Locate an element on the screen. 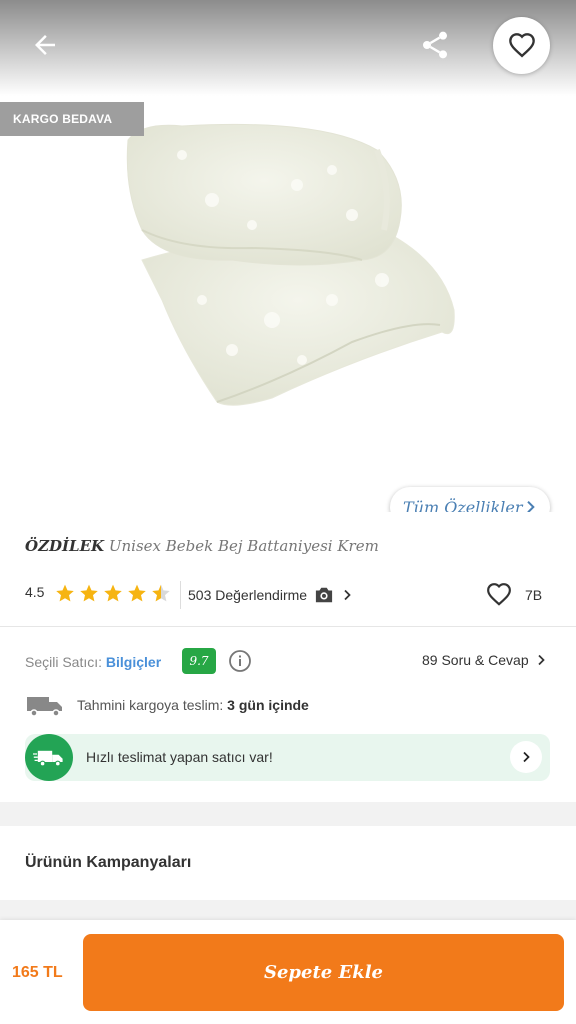  qa-label: 89 Soru & Cevap is located at coordinates (475, 660).